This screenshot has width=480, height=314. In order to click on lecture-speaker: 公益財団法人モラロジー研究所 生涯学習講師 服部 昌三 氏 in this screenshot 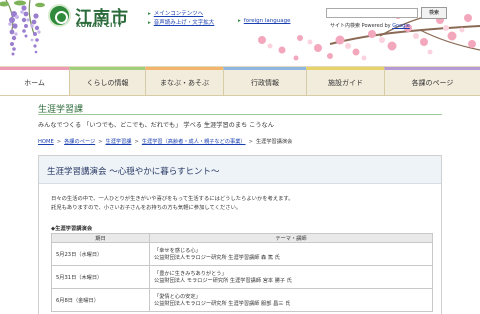, I will do `click(222, 304)`.